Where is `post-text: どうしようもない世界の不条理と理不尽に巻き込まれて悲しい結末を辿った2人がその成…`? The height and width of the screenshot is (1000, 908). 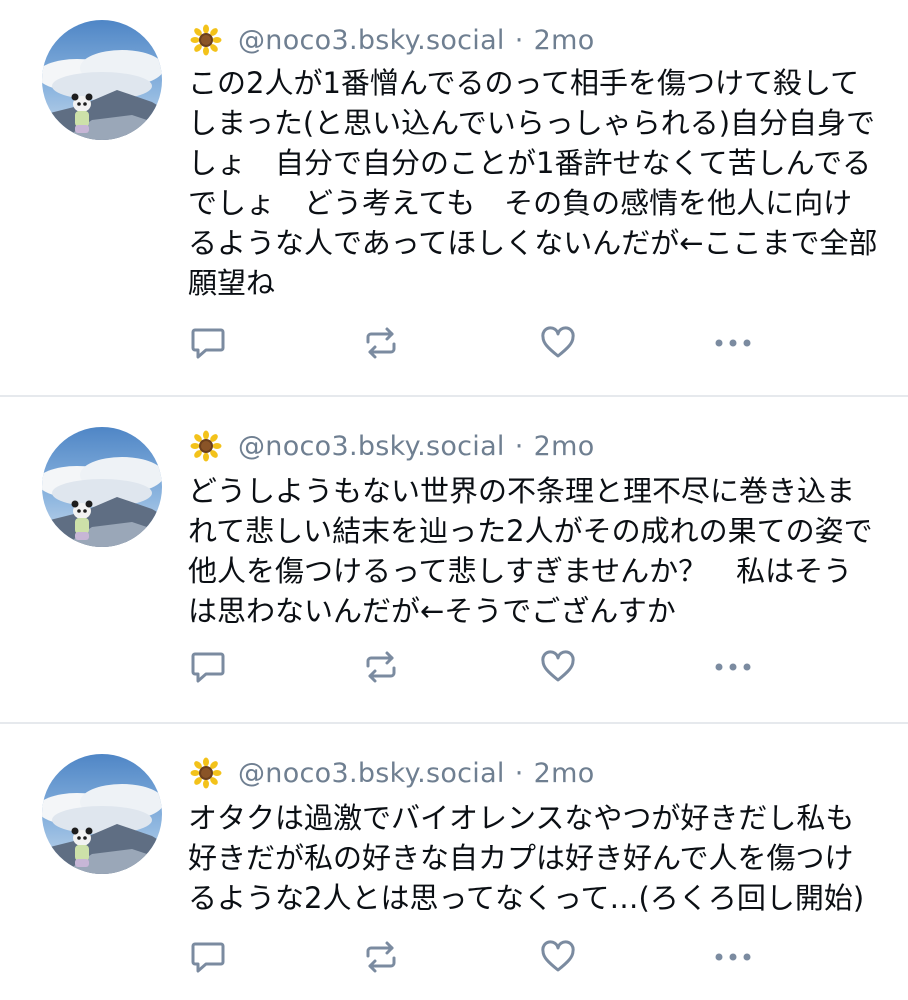 post-text: どうしようもない世界の不条理と理不尽に巻き込まれて悲しい結末を辿った2人がその成… is located at coordinates (530, 551).